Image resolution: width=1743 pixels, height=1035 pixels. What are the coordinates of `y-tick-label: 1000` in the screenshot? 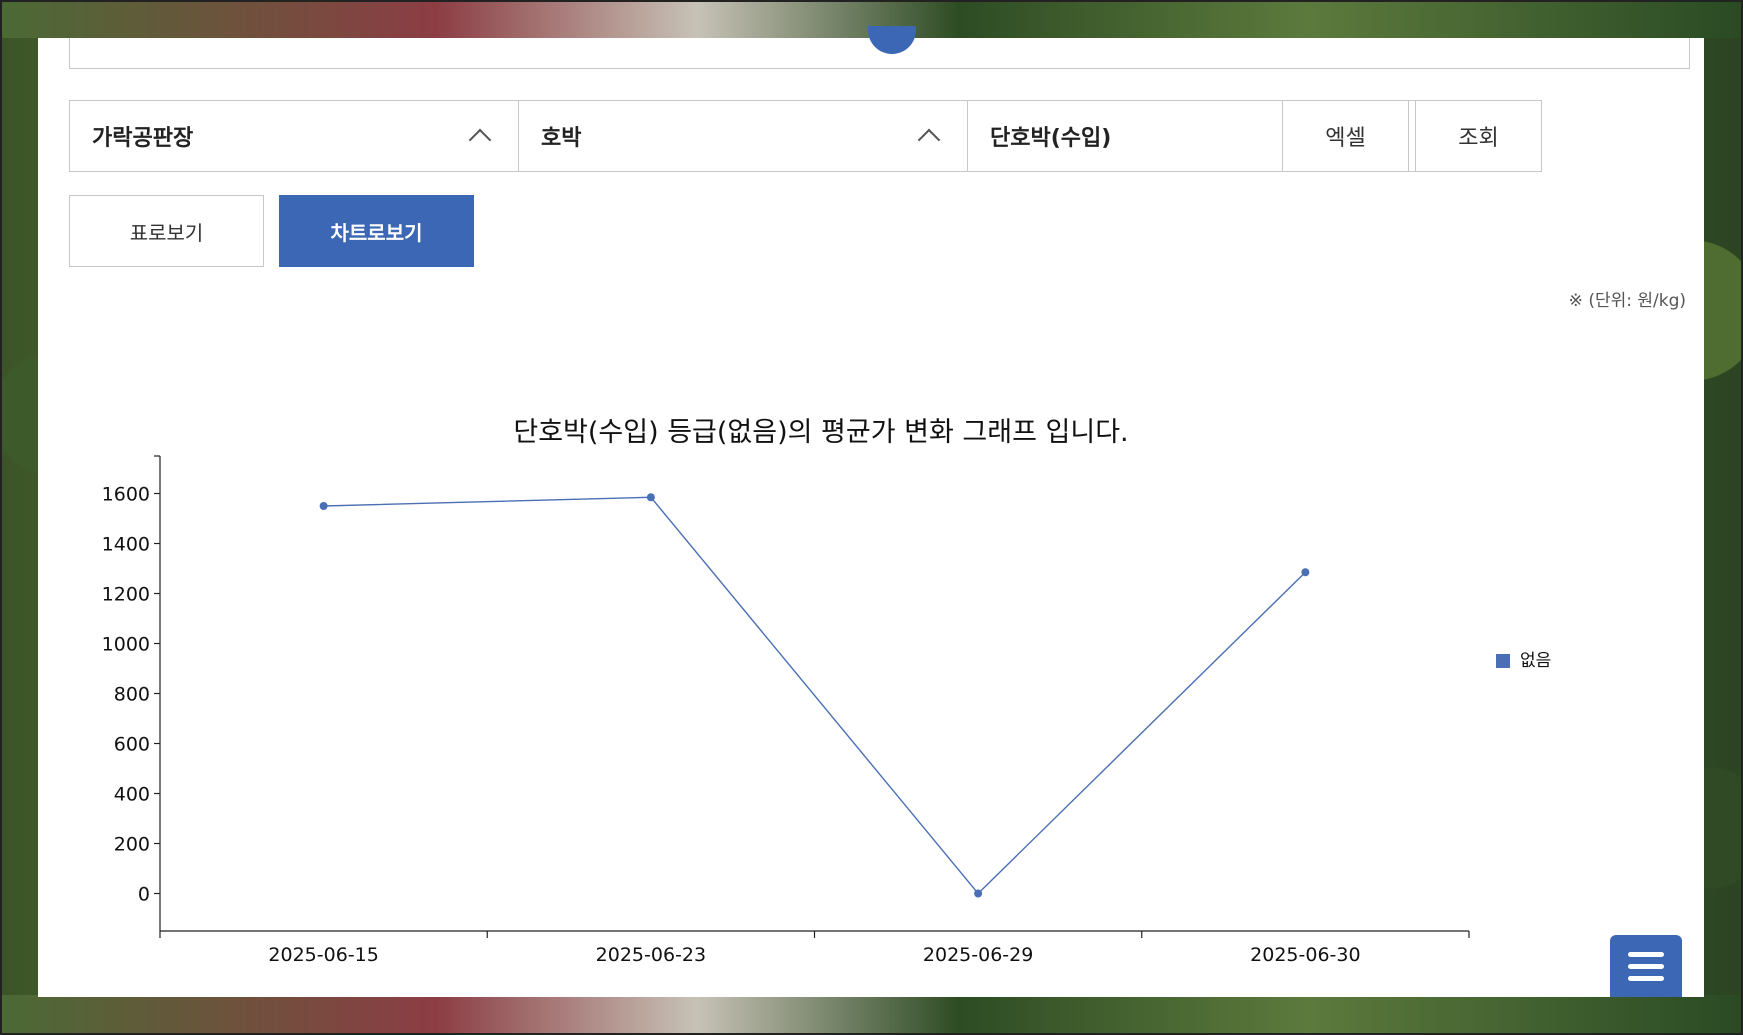 It's located at (126, 645).